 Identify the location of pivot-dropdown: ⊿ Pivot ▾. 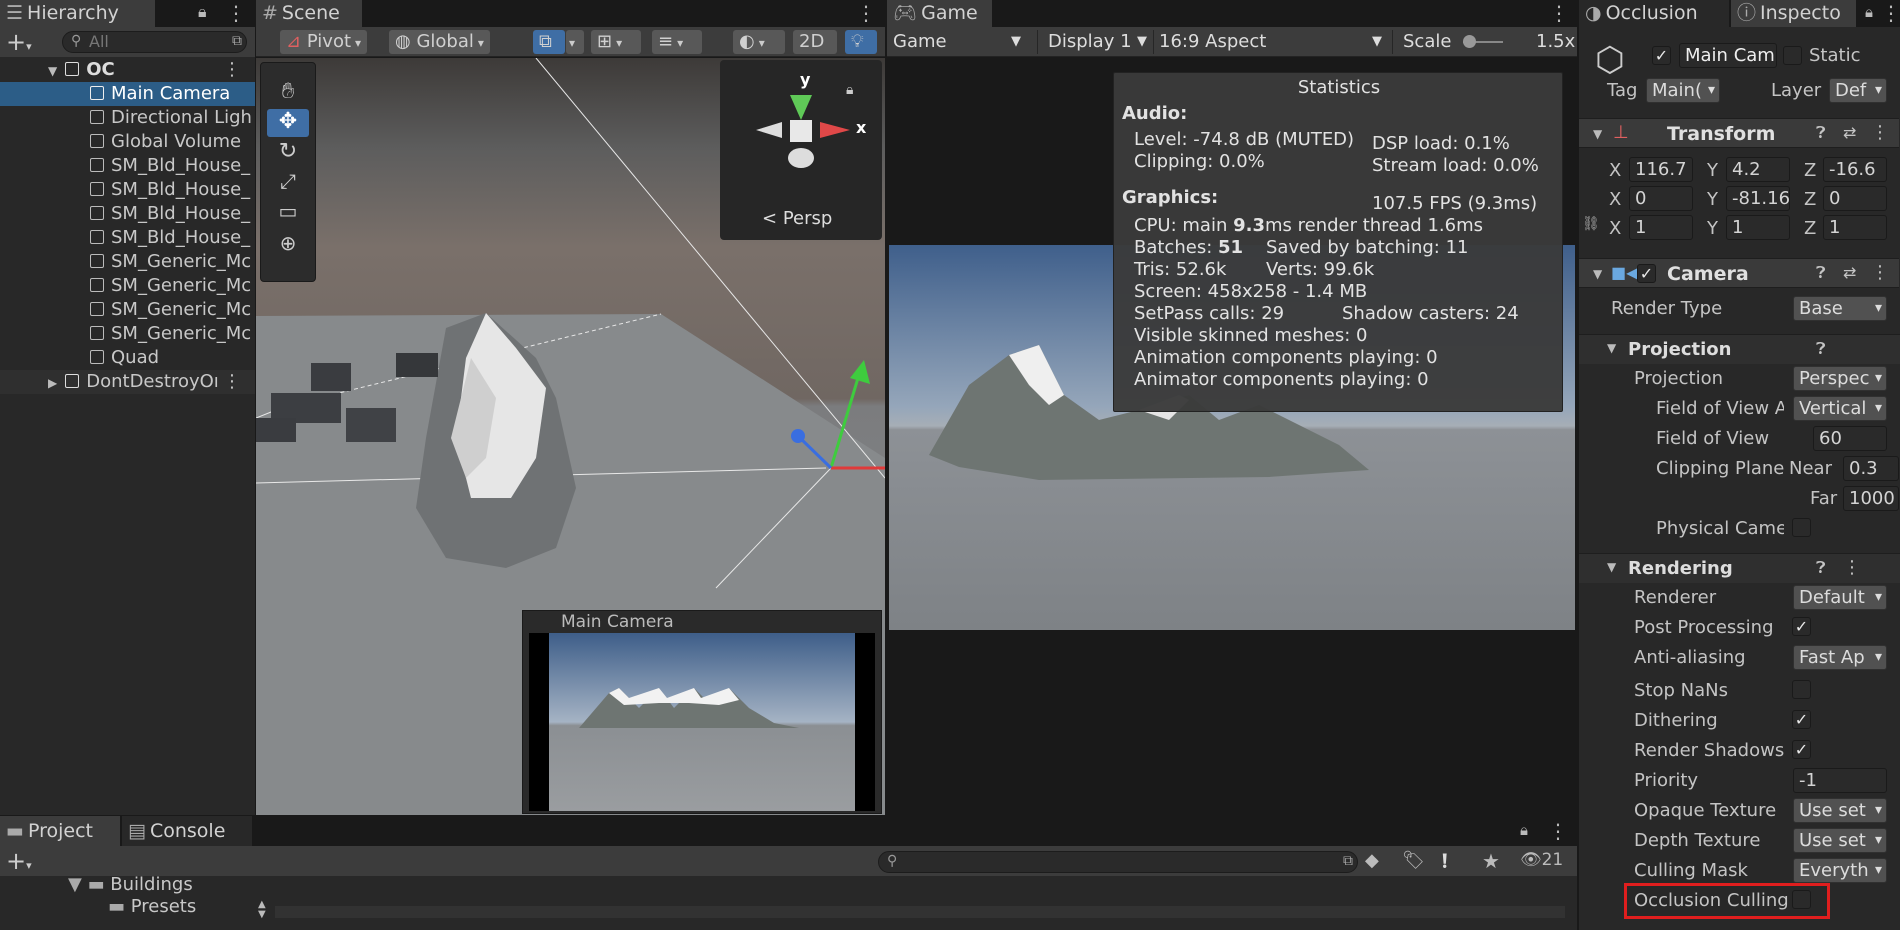
(324, 42).